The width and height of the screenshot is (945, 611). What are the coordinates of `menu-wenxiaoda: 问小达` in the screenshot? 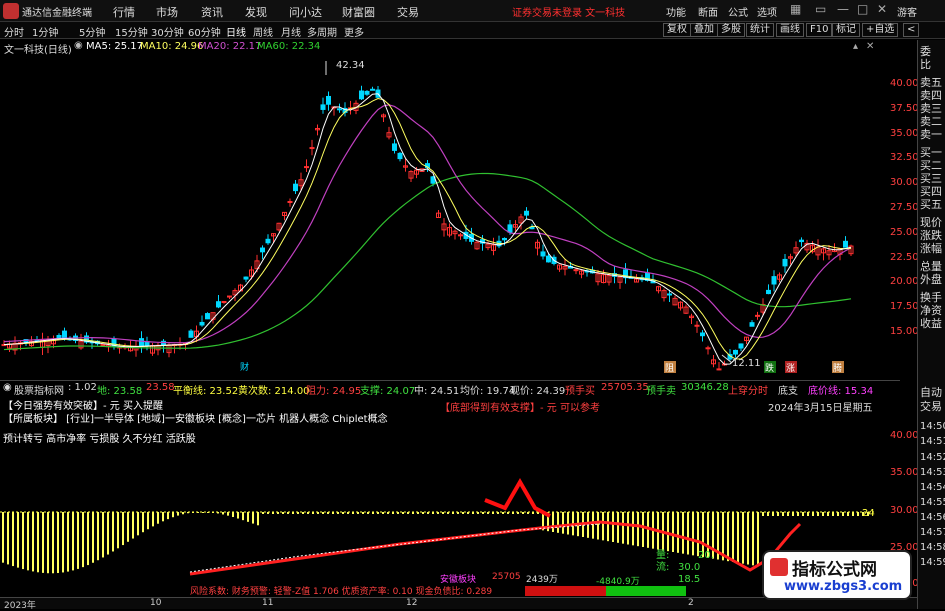 It's located at (305, 12).